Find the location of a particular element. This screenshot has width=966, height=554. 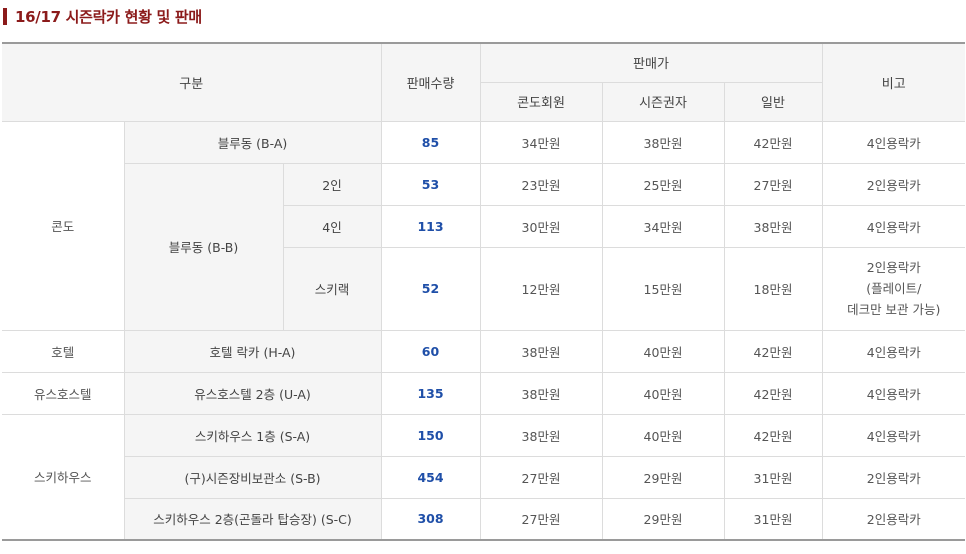

page-title: 16/17 시즌락카 현황 및 판매 is located at coordinates (108, 16).